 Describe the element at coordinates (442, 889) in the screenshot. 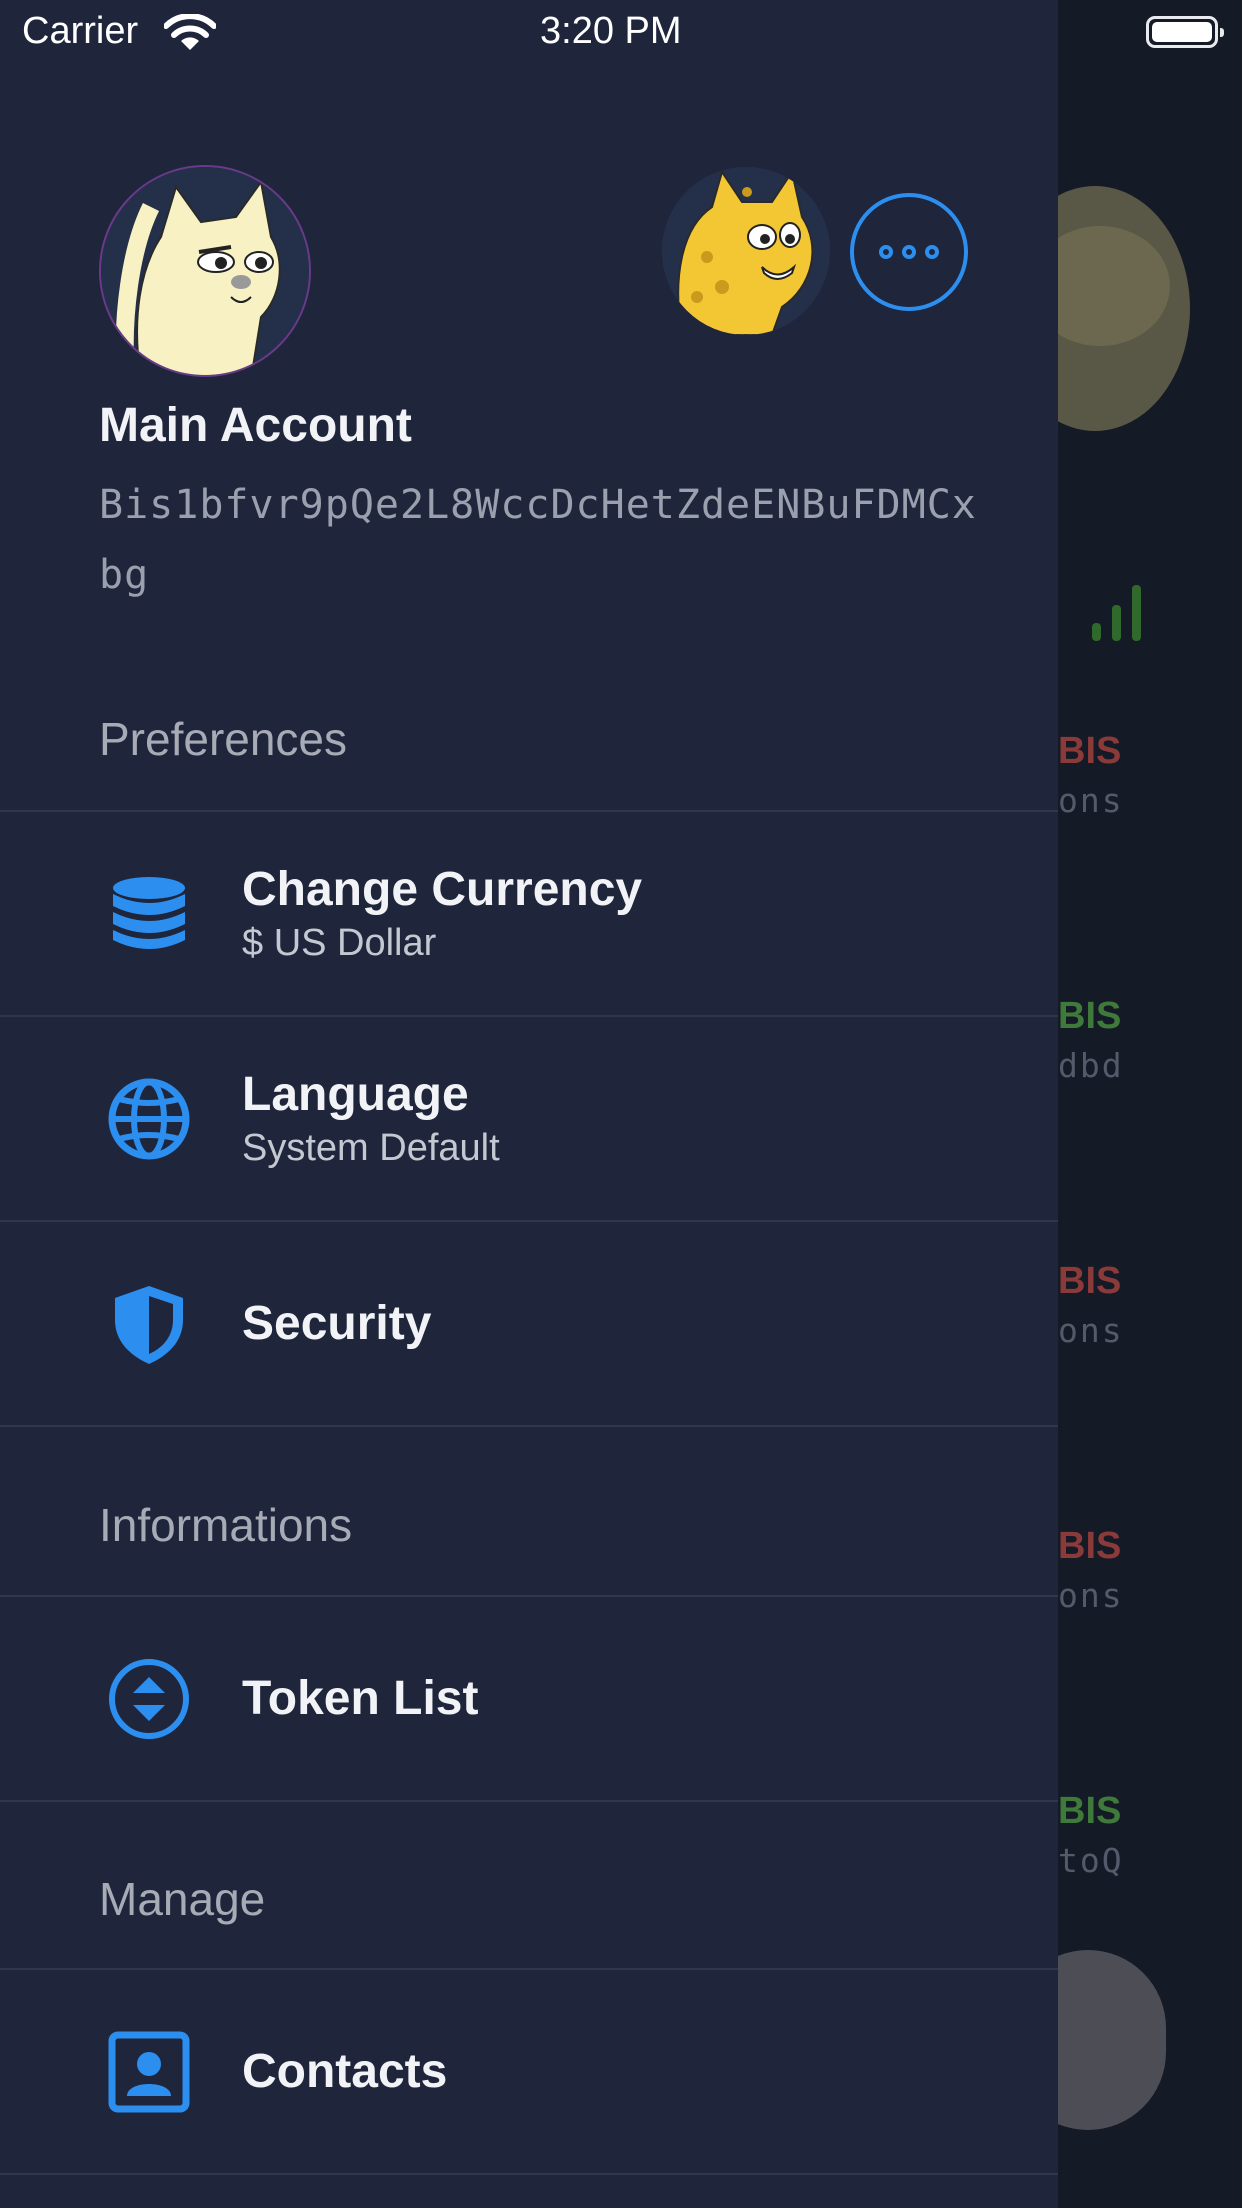

I see `menu-item-label: Change Currency` at that location.